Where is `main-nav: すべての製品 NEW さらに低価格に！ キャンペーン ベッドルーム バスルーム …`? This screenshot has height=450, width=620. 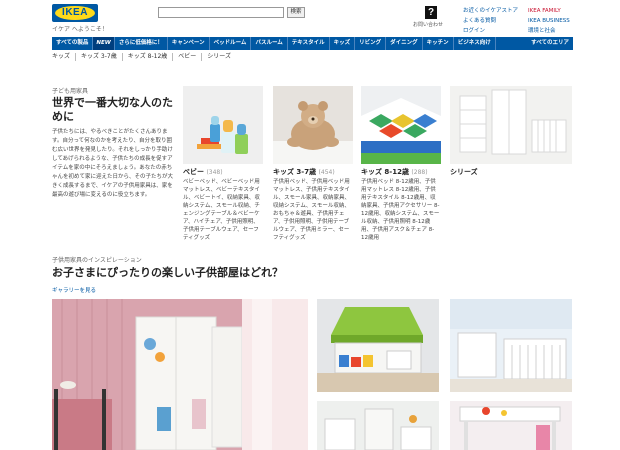 main-nav: すべての製品 NEW さらに低価格に！ キャンペーン ベッドルーム バスルーム … is located at coordinates (312, 43).